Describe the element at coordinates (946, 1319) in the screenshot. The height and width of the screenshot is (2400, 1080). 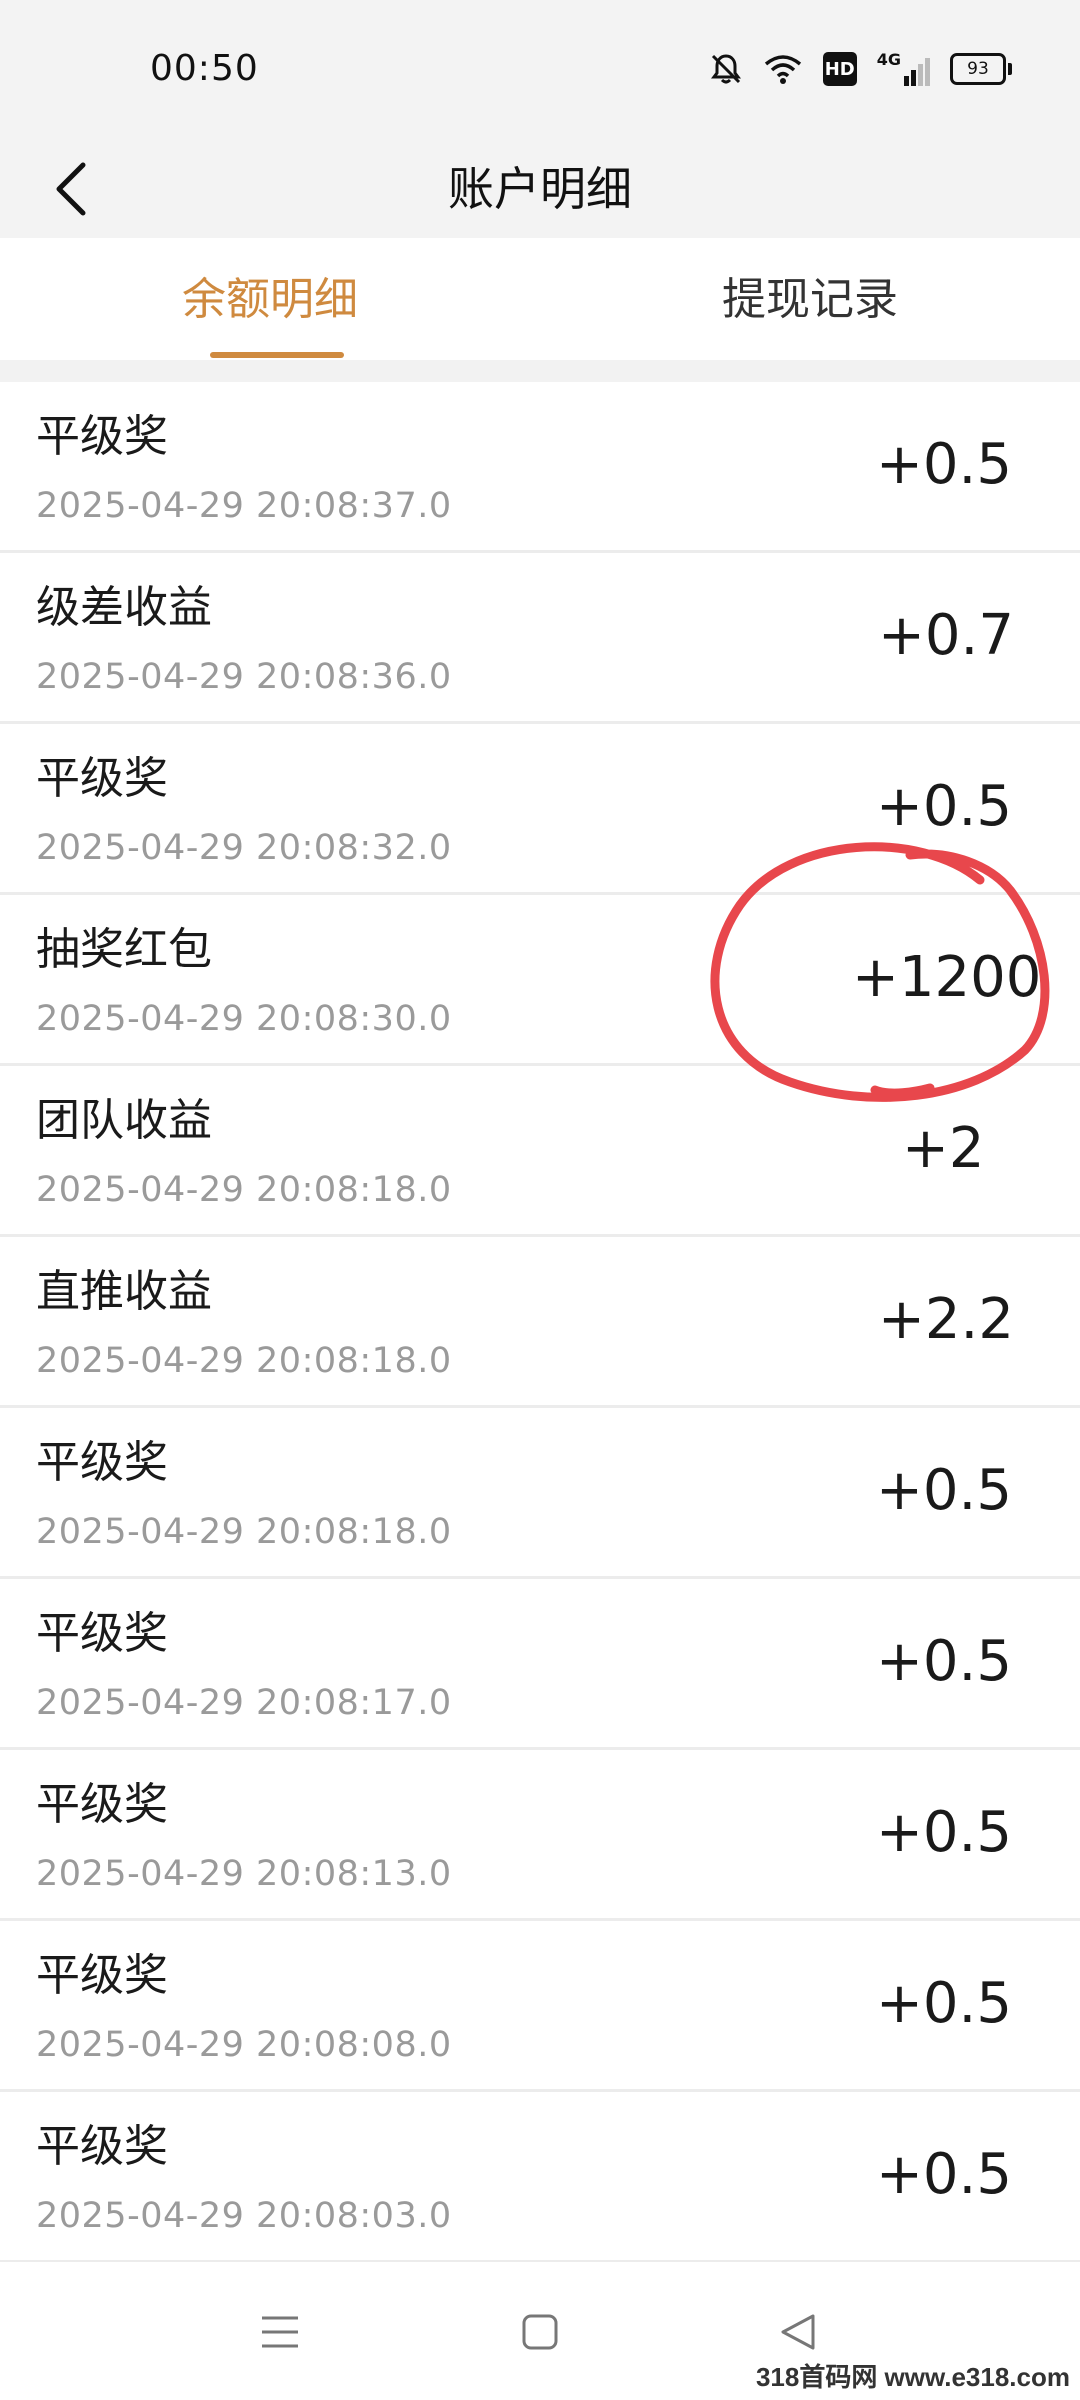
I see `record-amount: +2.2` at that location.